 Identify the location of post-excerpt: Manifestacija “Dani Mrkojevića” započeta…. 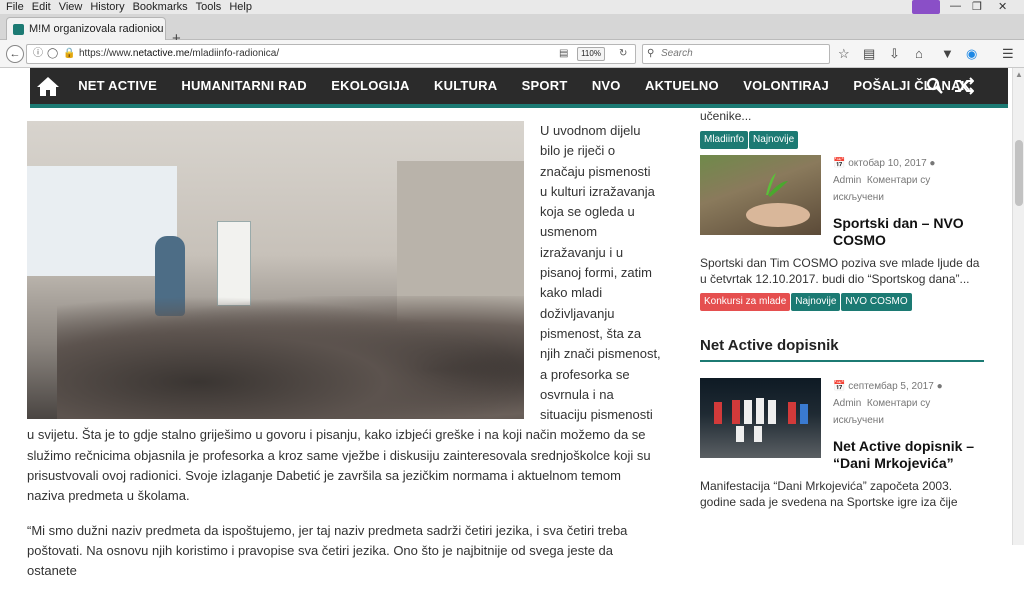
(829, 494).